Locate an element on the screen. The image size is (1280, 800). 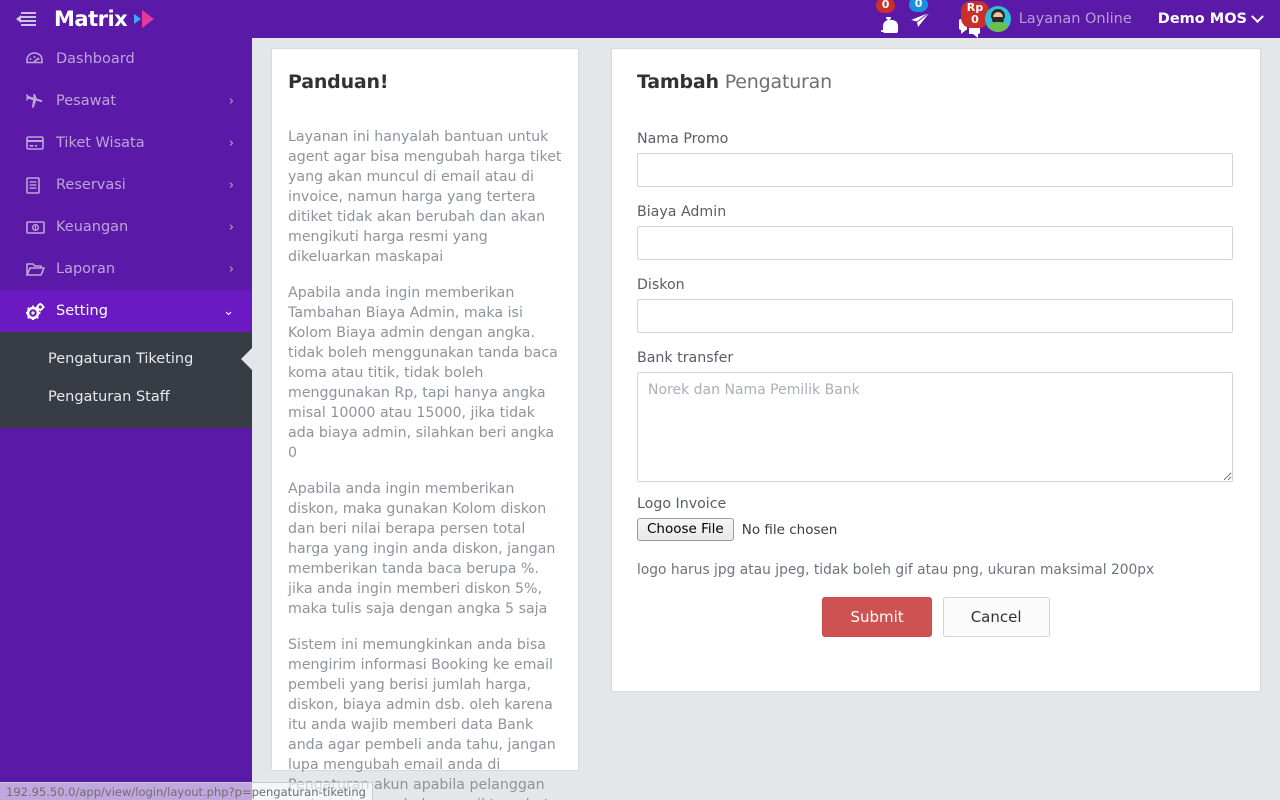
sidebar-item-reservasi: Reservasi › is located at coordinates (126, 185).